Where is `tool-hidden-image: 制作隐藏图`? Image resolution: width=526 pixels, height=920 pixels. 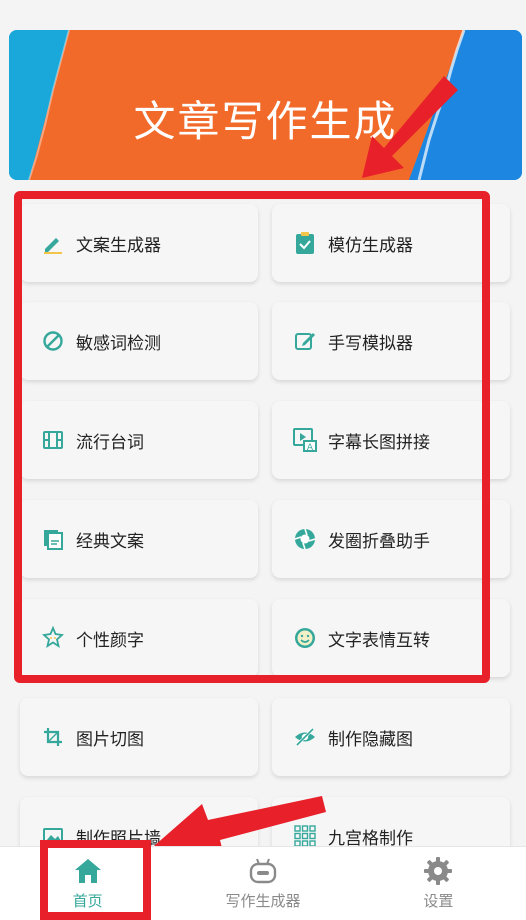 tool-hidden-image: 制作隐藏图 is located at coordinates (391, 737).